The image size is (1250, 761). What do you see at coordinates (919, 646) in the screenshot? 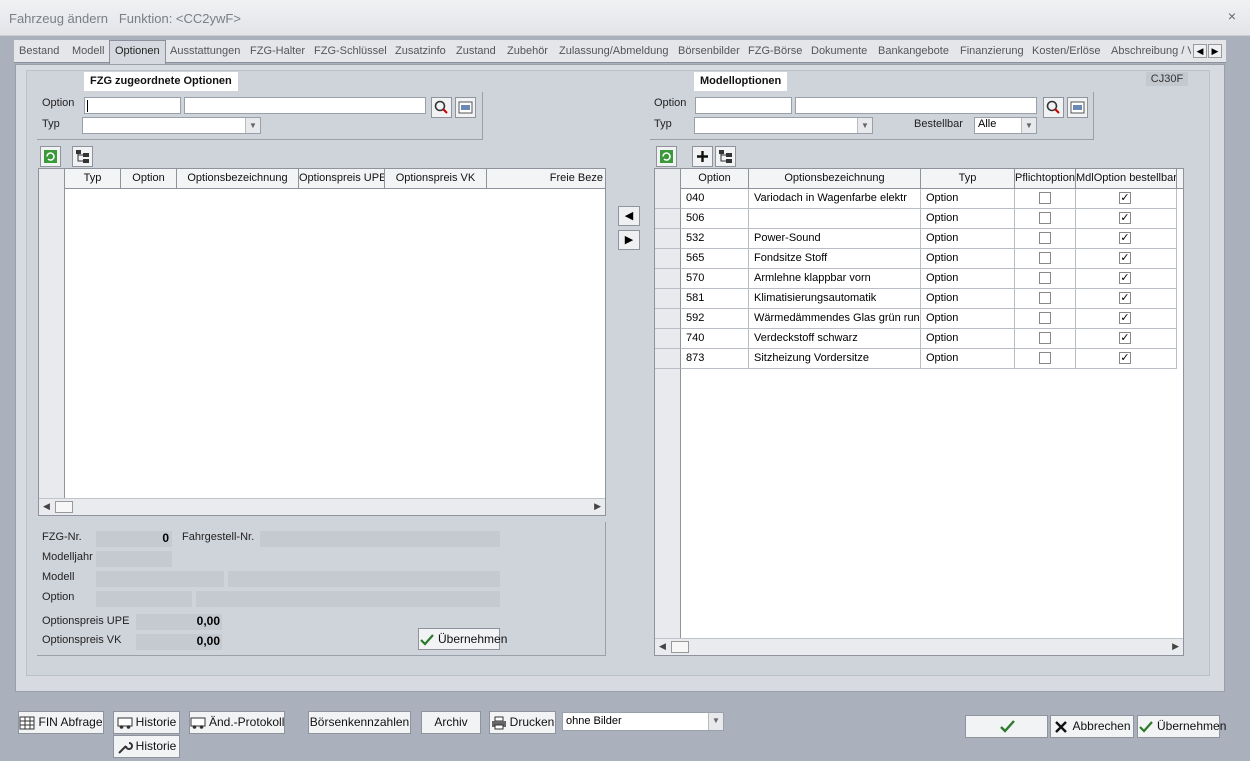
I see `right-horizontal-scrollbar: ◀ ▶` at bounding box center [919, 646].